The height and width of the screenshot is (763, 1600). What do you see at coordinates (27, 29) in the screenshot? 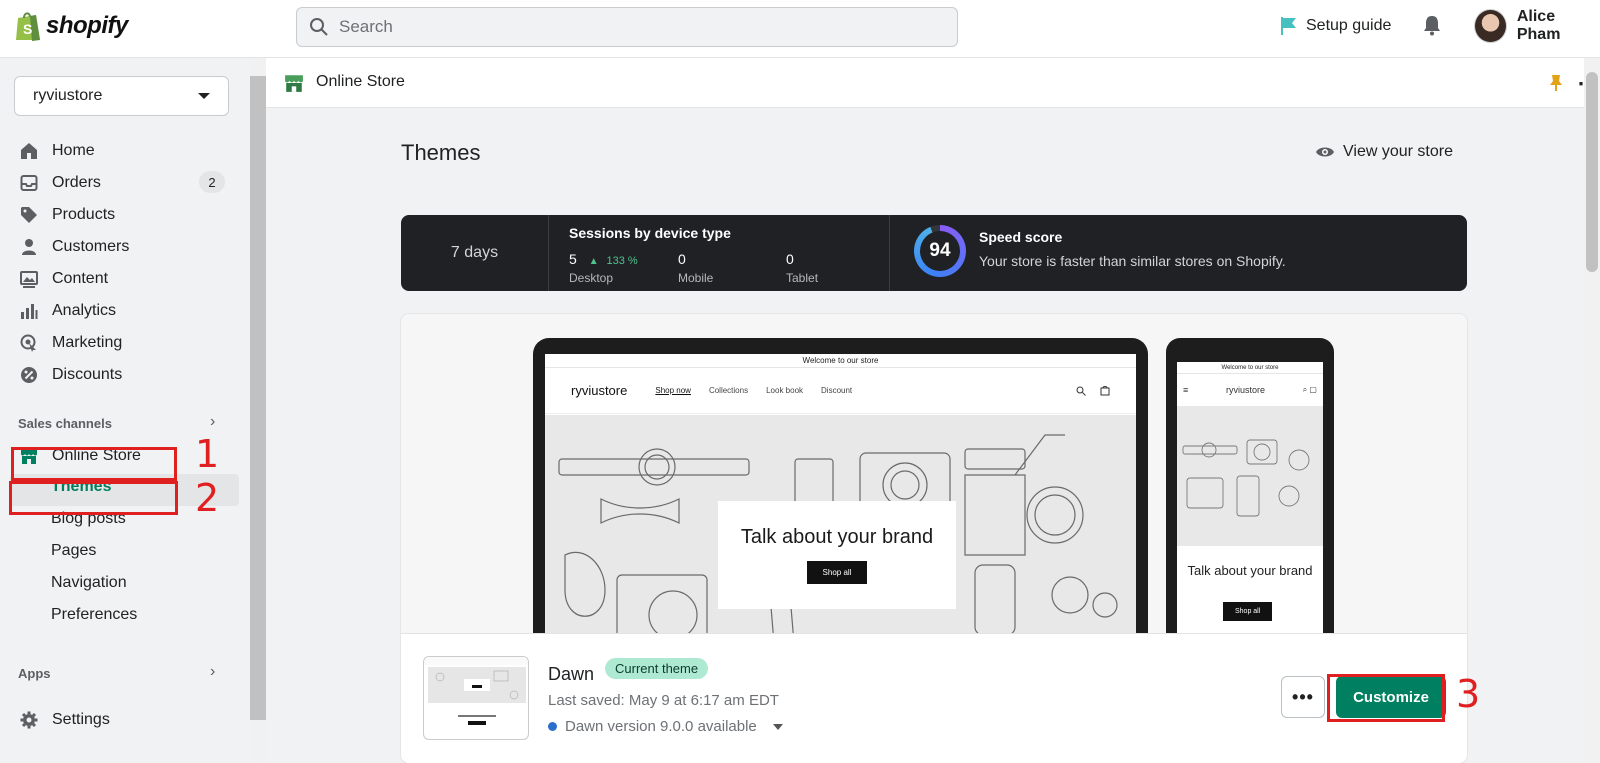
I see `svg-text: S` at bounding box center [27, 29].